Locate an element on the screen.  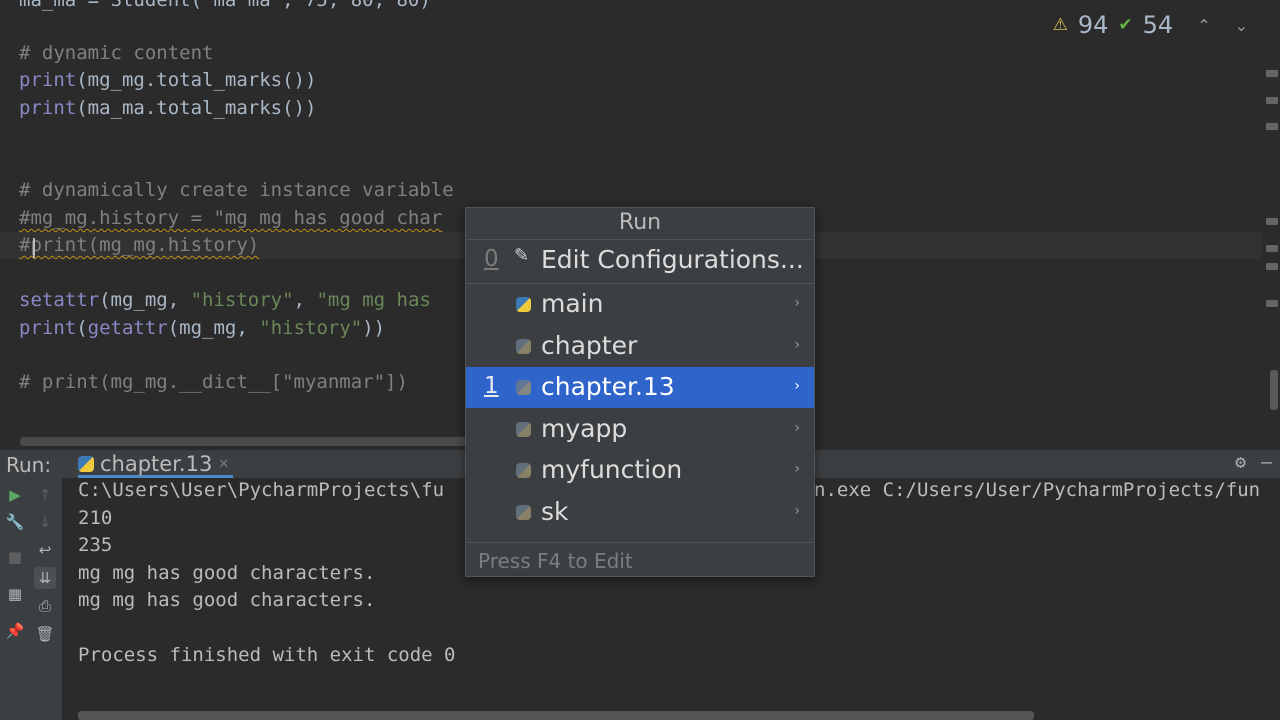
inspection-widget: ⚠ 94 ✔ 54 ⌃ ⌄ is located at coordinates (1150, 25).